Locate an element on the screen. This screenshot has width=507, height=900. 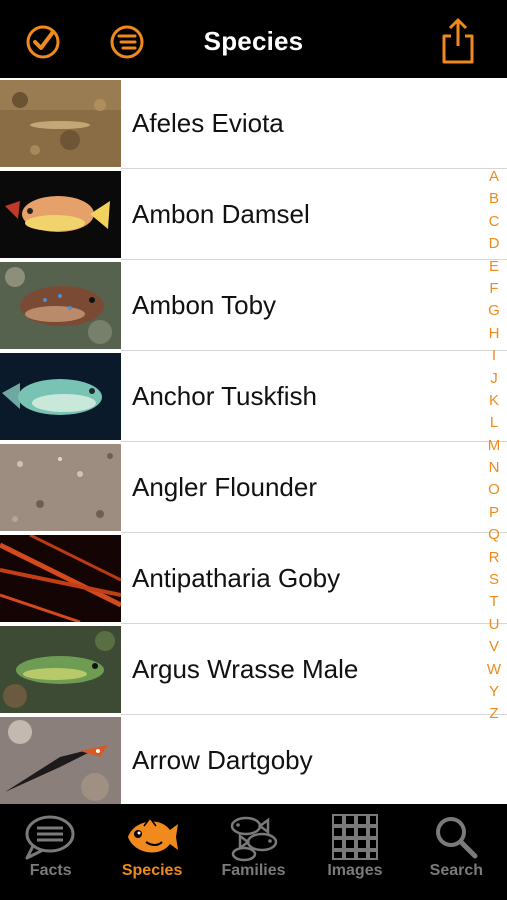
index-letter: C is located at coordinates (494, 222).